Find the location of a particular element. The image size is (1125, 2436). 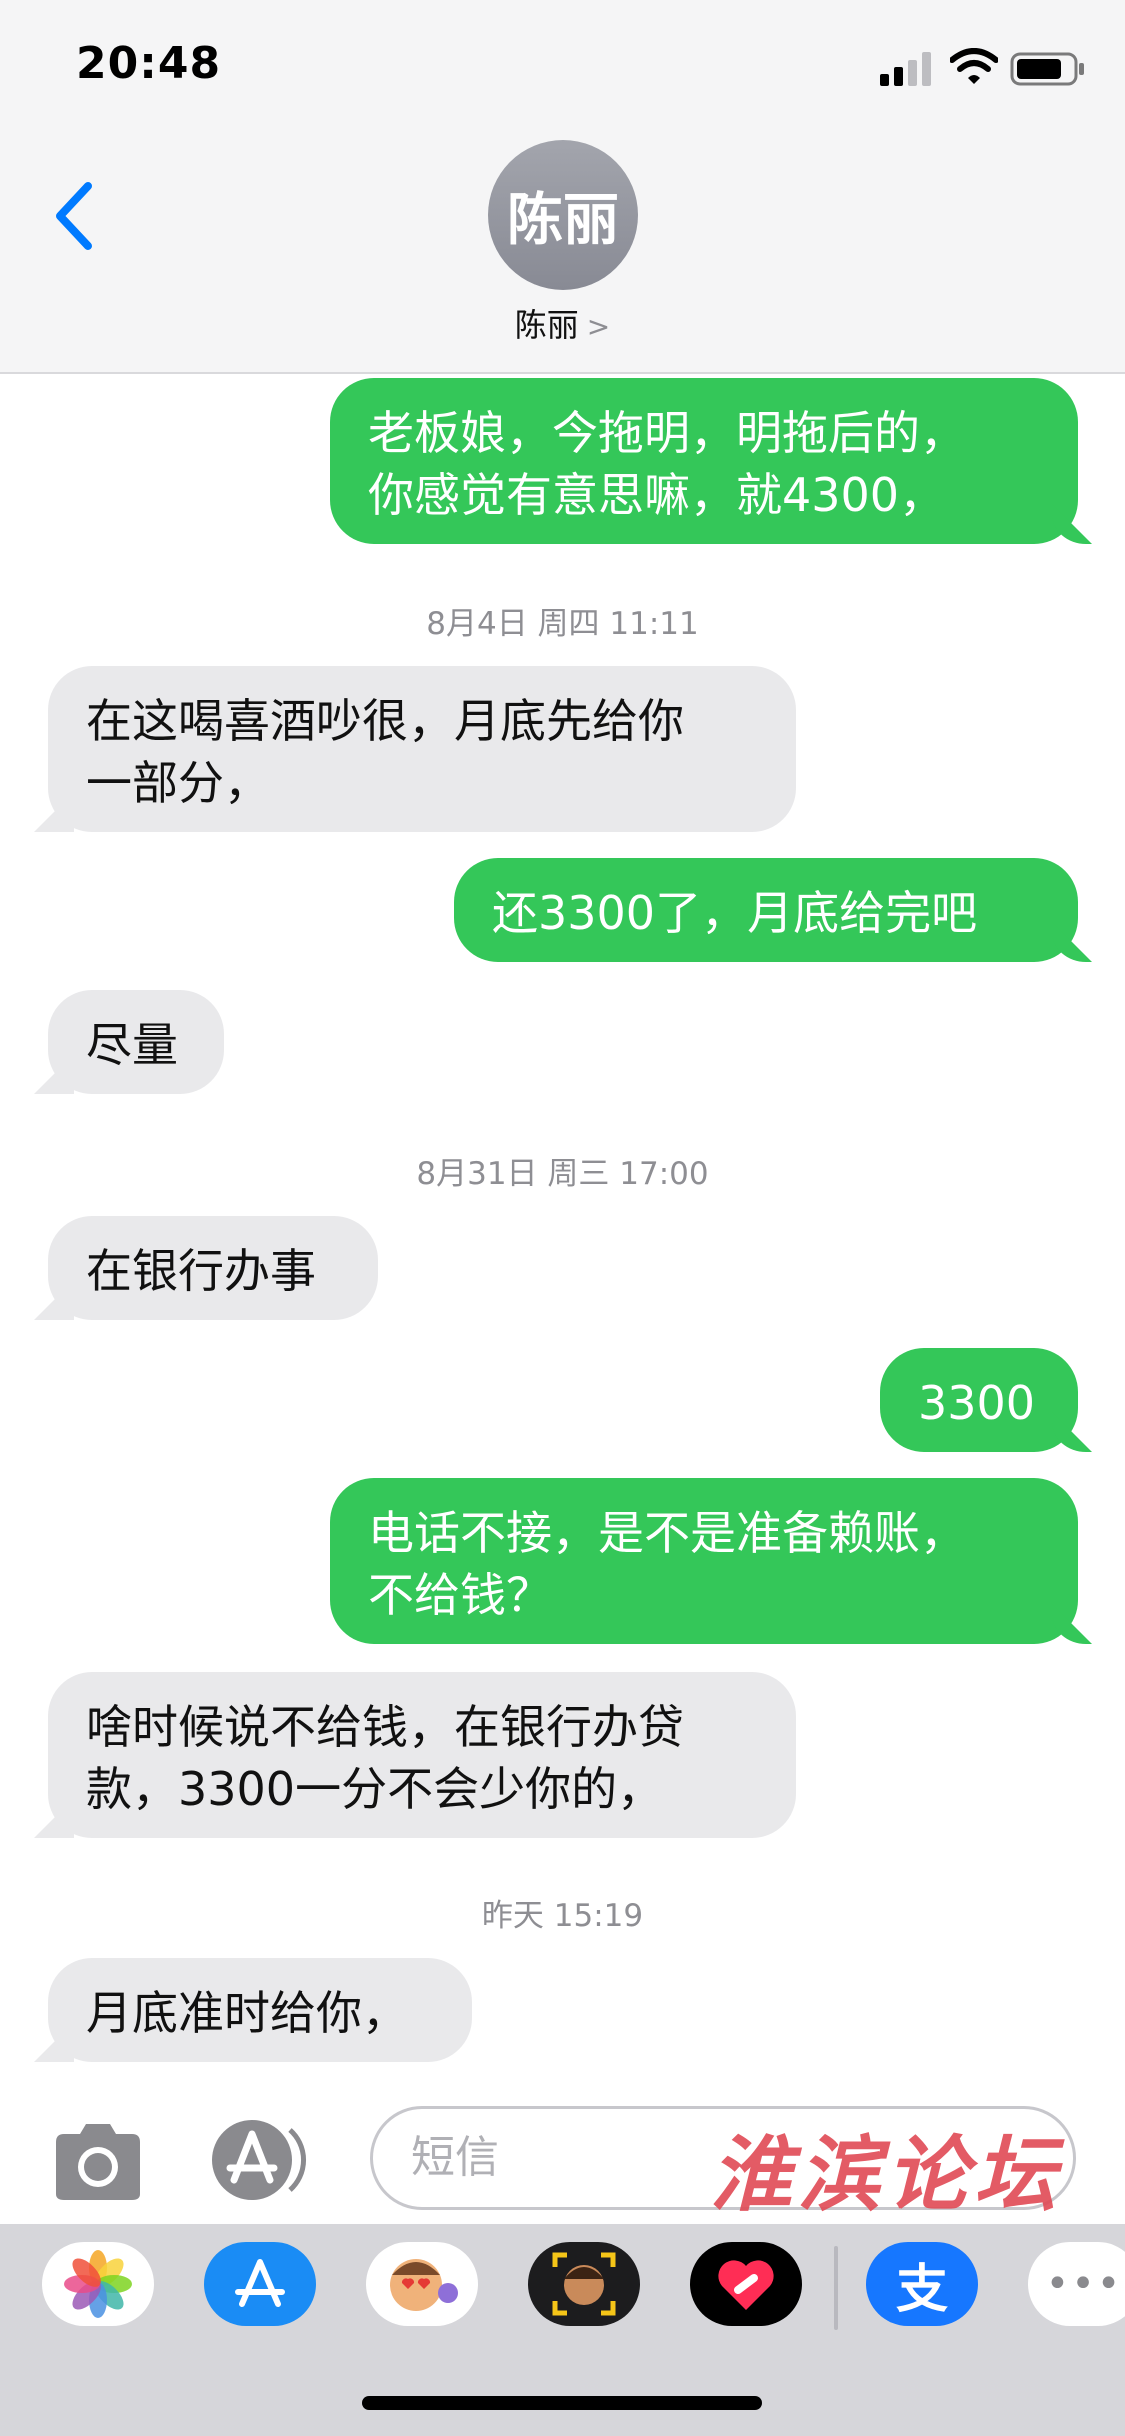

contact-name-label: 陈丽 is located at coordinates (546, 325).